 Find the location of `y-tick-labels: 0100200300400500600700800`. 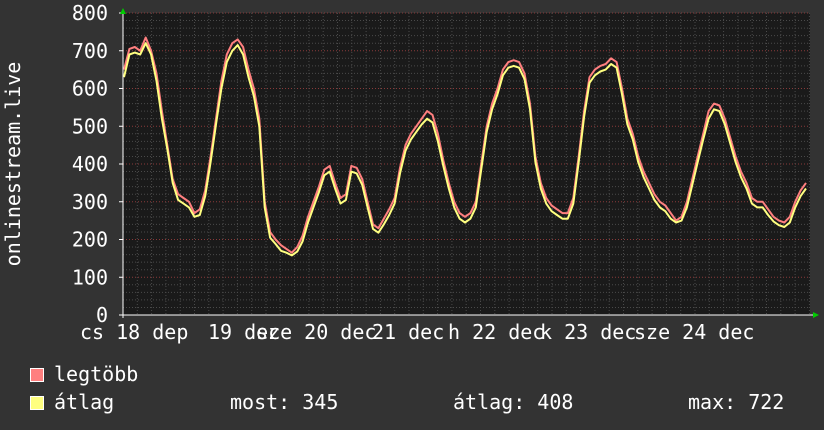

y-tick-labels: 0100200300400500600700800 is located at coordinates (90, 164).